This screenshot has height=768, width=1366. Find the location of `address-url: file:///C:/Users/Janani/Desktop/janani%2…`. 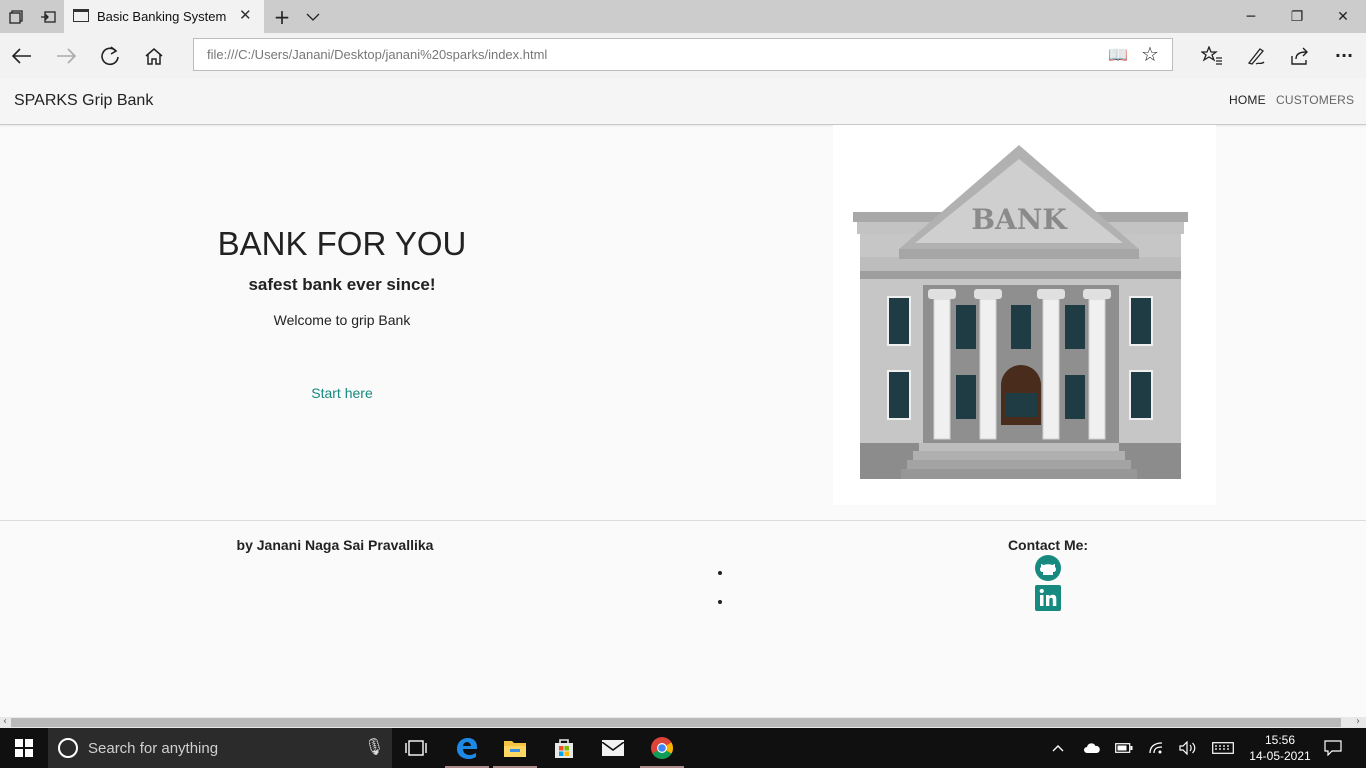

address-url: file:///C:/Users/Janani/Desktop/janani%2… is located at coordinates (377, 54).